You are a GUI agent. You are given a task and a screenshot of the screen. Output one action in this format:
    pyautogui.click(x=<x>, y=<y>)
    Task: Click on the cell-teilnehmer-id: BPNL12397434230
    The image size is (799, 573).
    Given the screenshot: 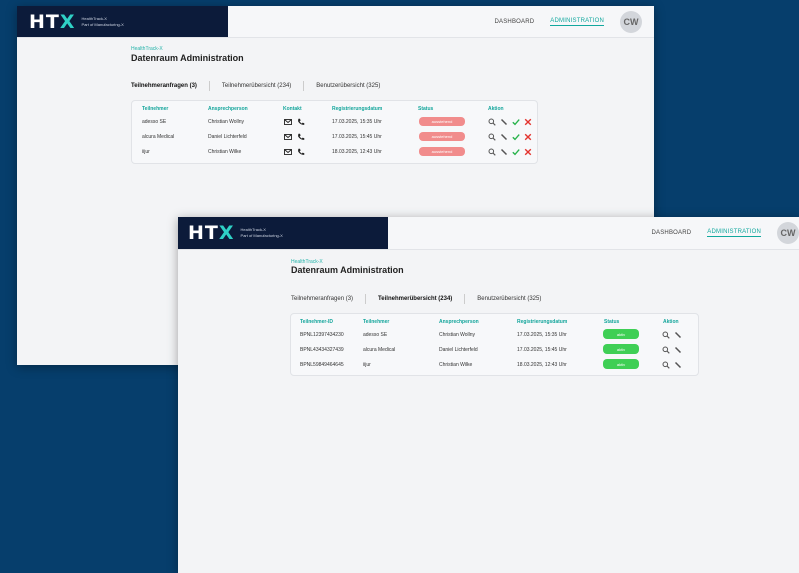 What is the action you would take?
    pyautogui.click(x=322, y=335)
    